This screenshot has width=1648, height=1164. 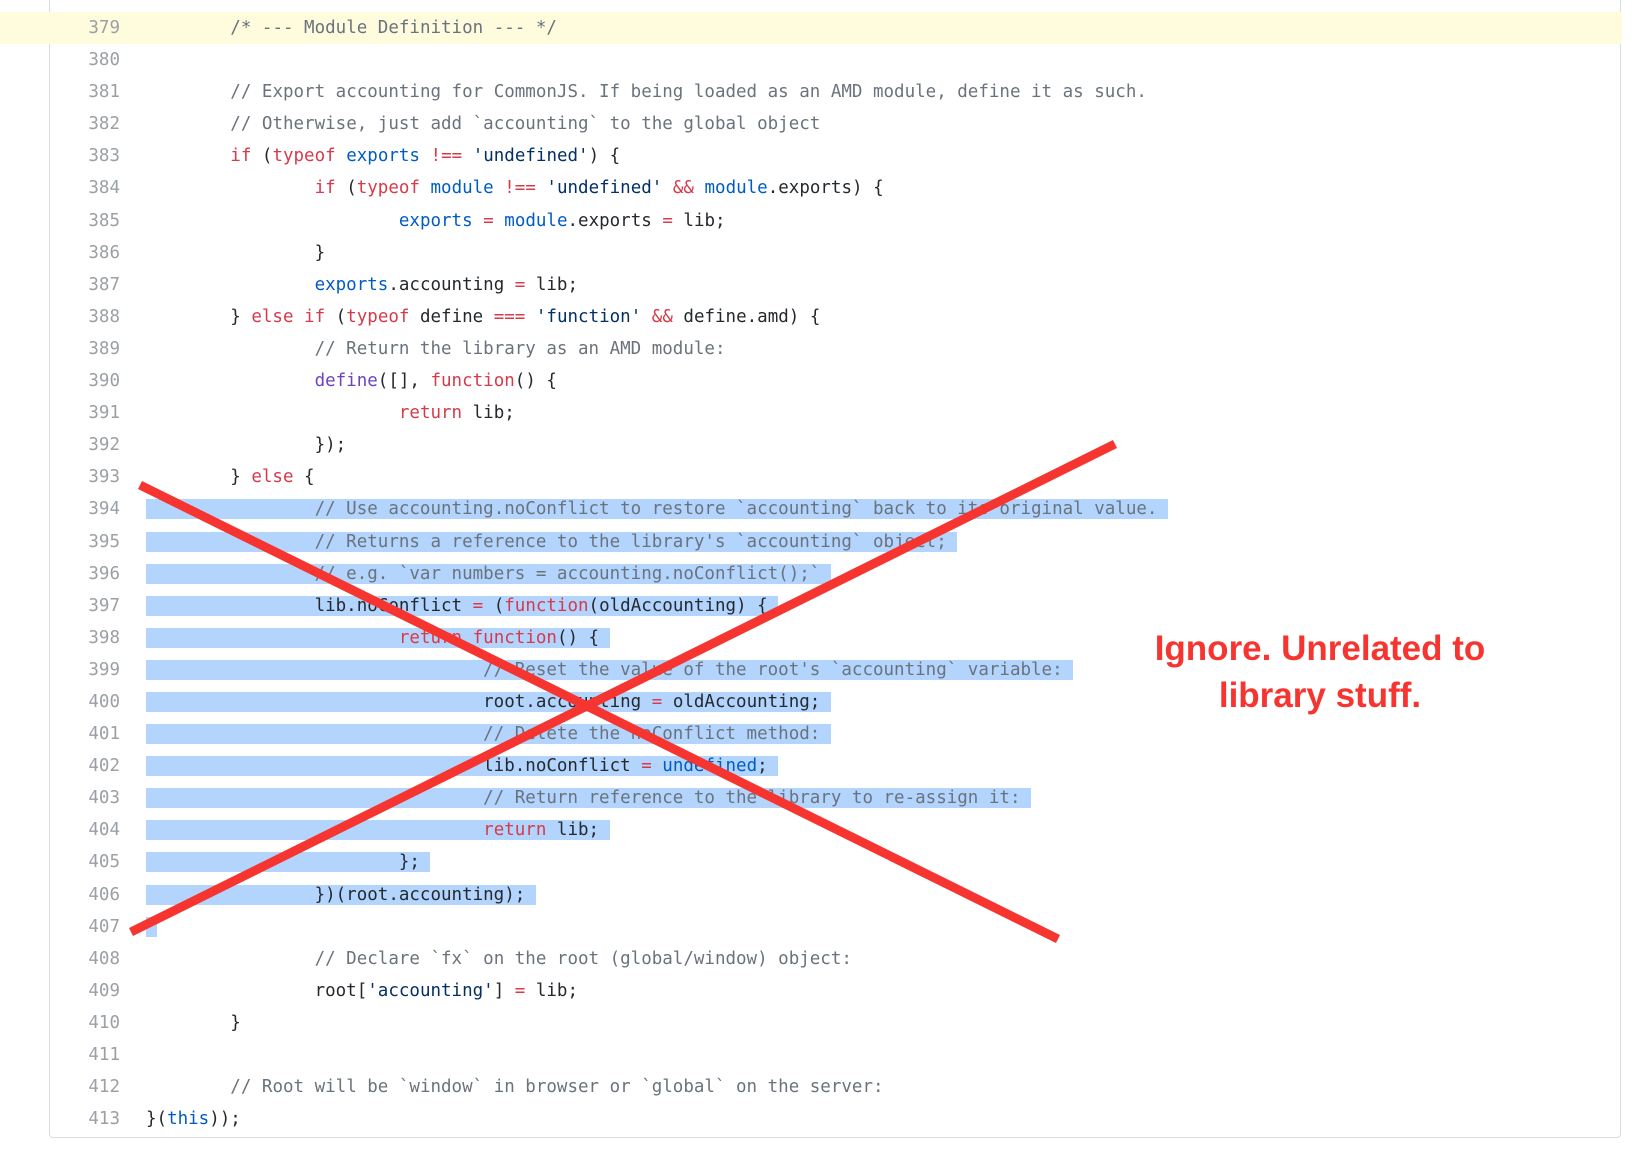 What do you see at coordinates (362, 990) in the screenshot?
I see `line-code: root['accounting'] = lib;` at bounding box center [362, 990].